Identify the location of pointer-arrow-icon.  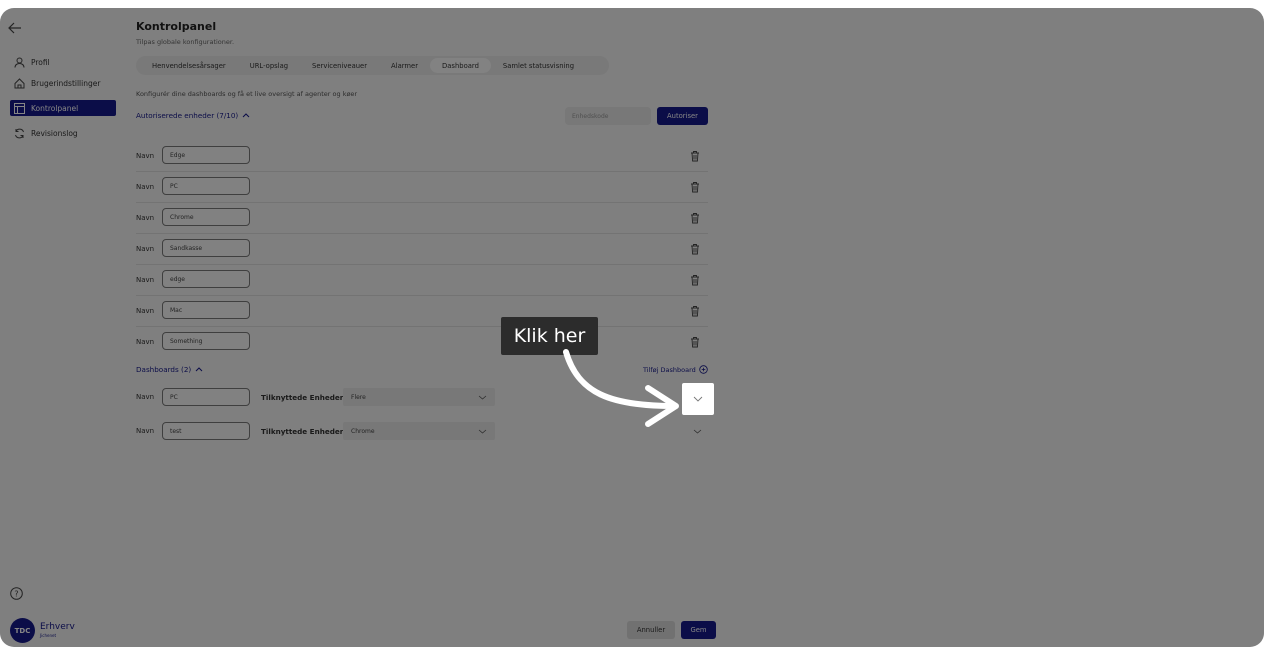
(621, 388).